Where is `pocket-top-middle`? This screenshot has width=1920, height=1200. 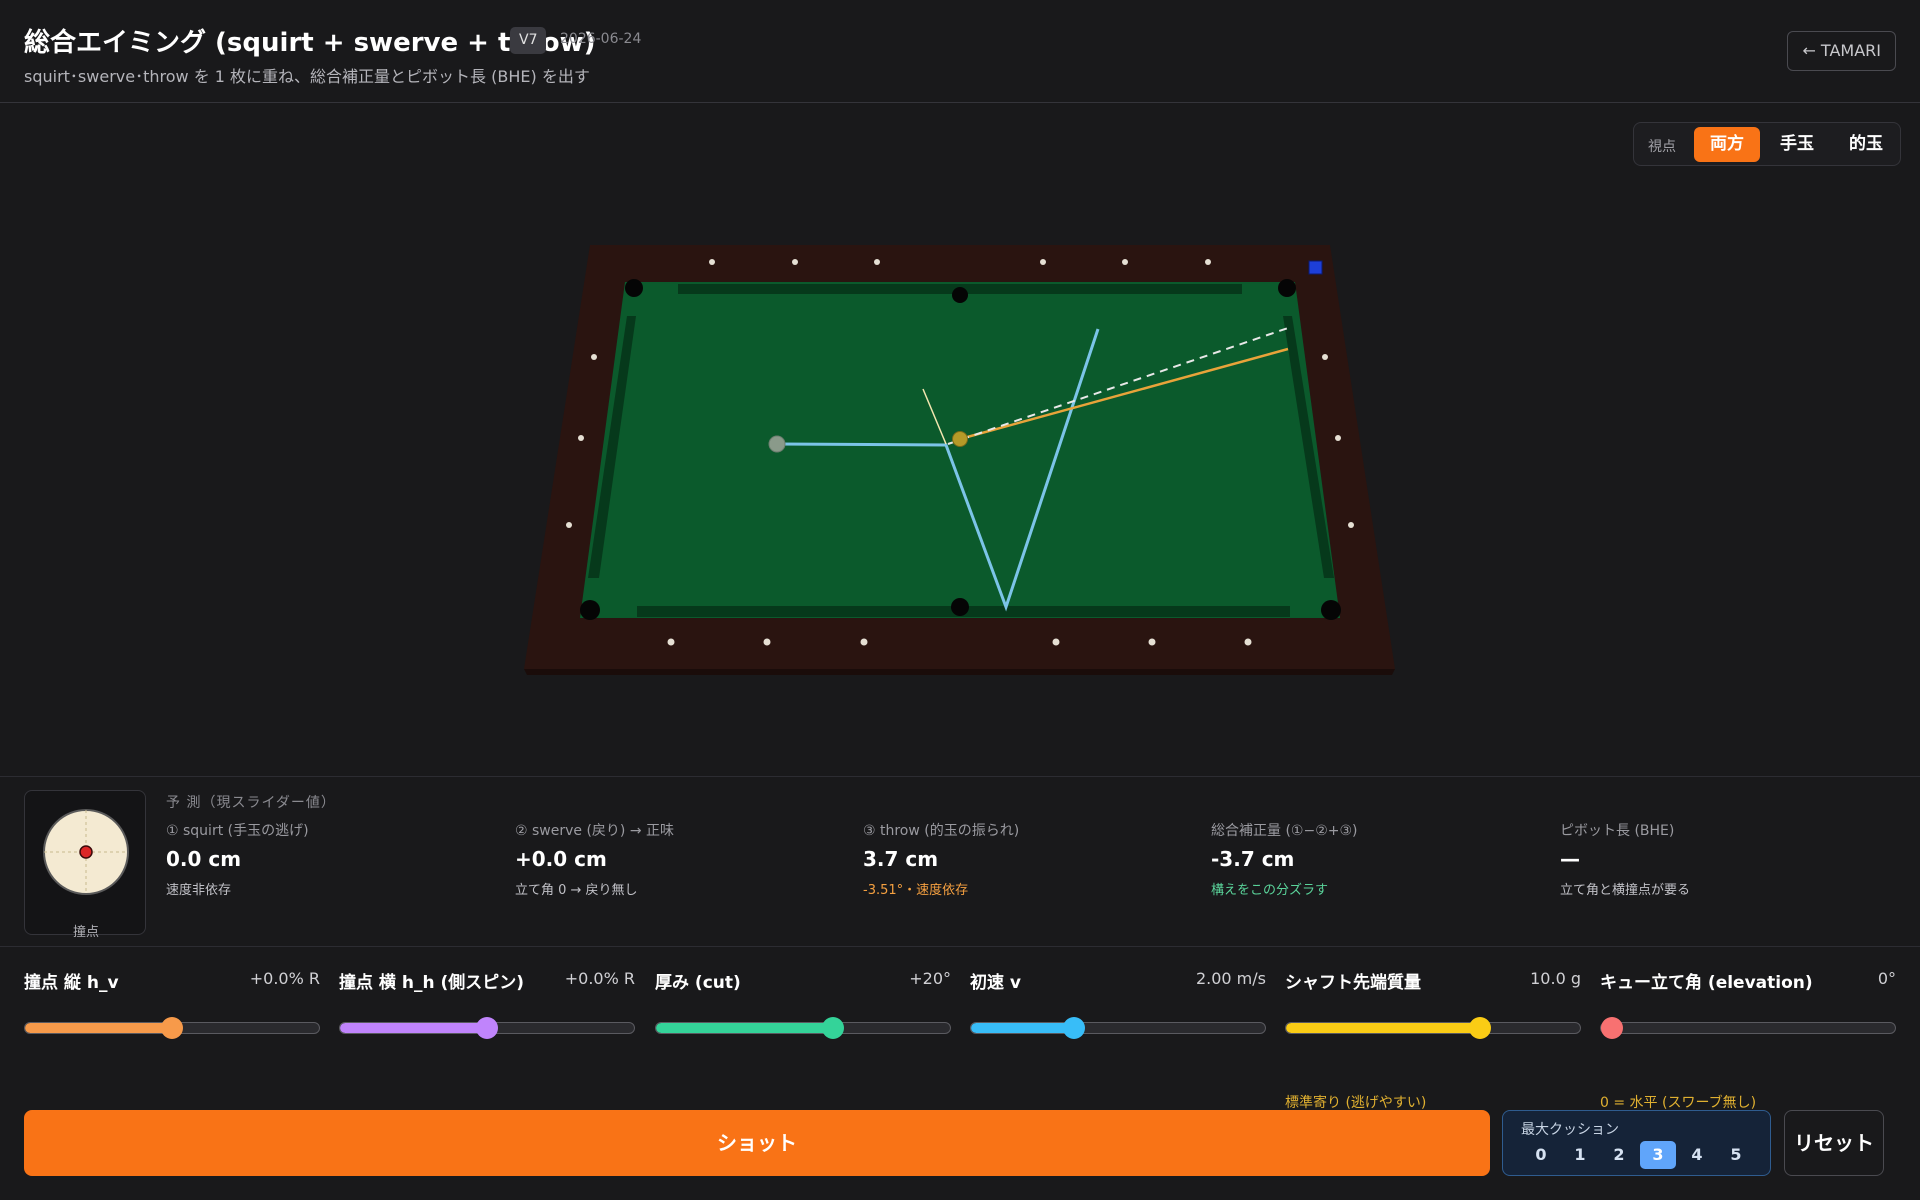
pocket-top-middle is located at coordinates (960, 295).